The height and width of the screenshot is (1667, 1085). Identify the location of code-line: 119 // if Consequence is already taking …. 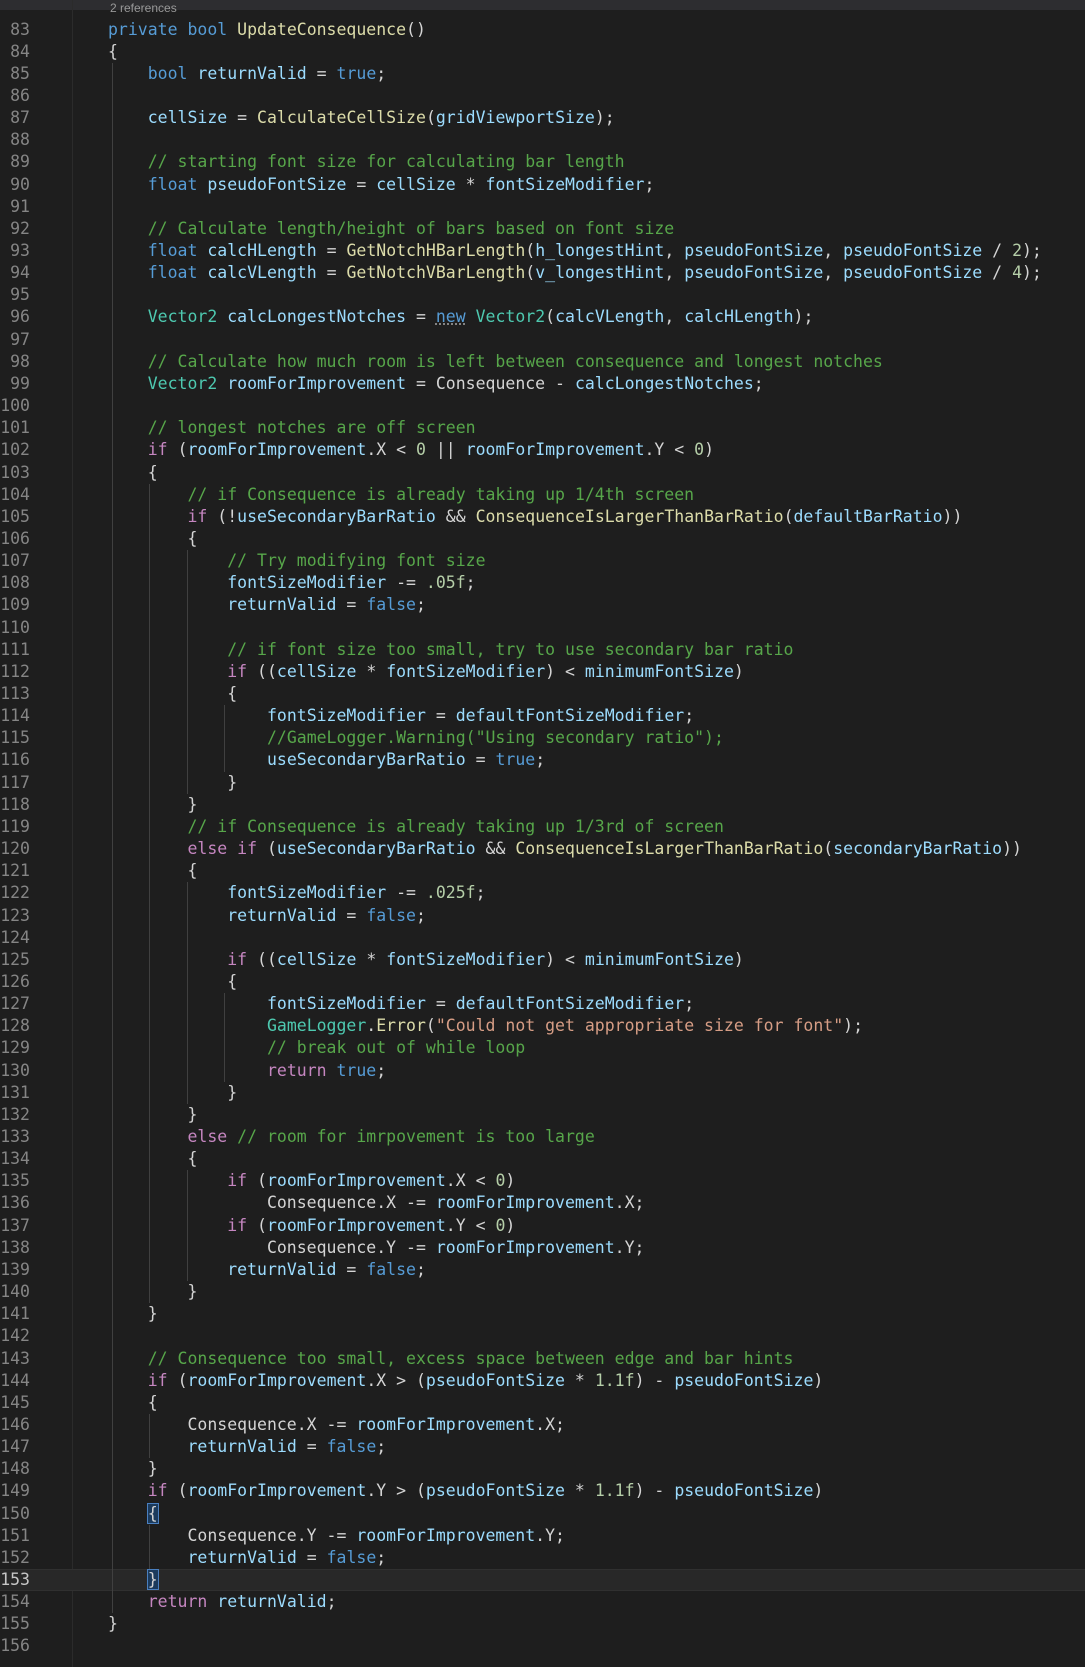
(542, 827).